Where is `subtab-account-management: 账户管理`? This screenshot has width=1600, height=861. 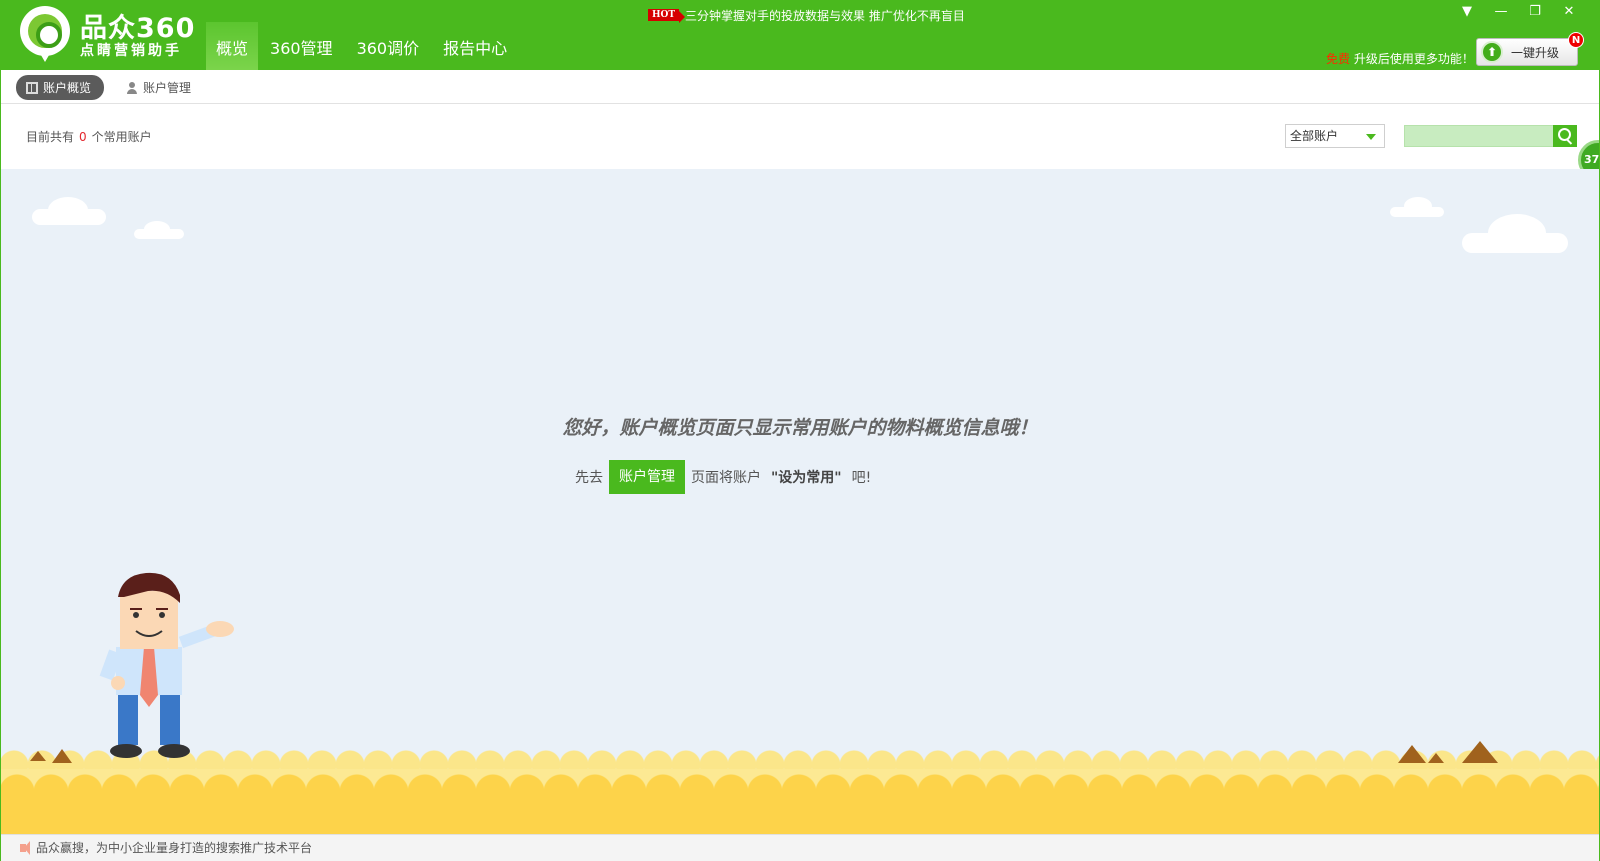
subtab-account-management: 账户管理 is located at coordinates (158, 87).